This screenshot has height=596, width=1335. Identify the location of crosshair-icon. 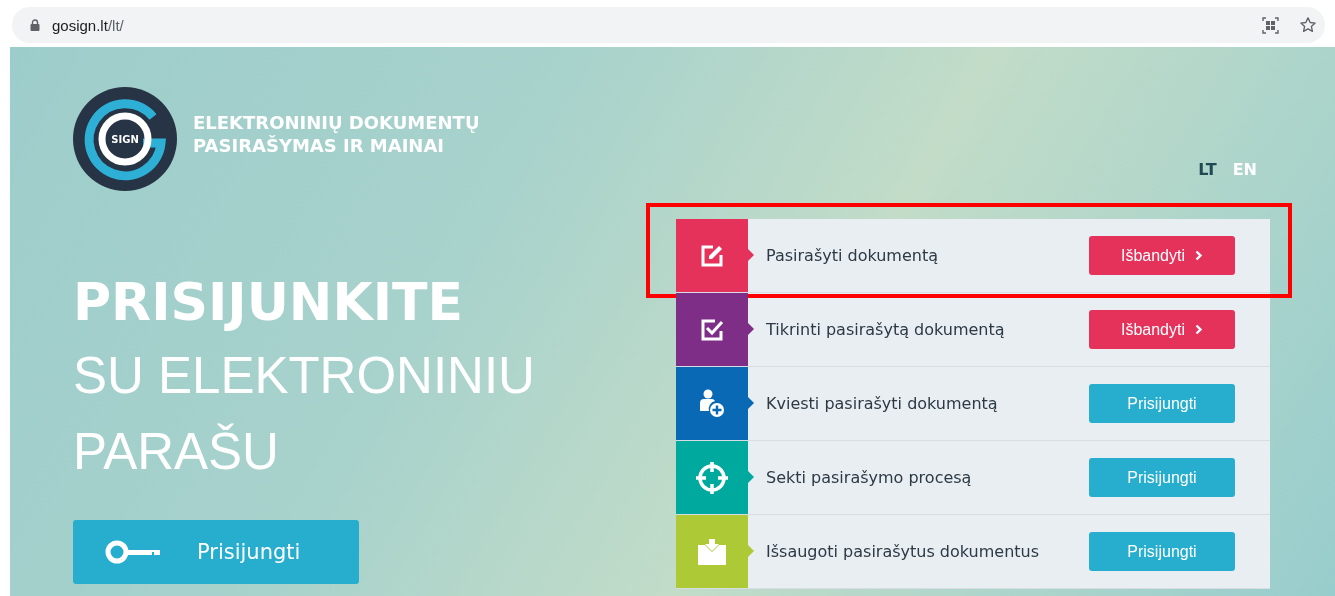
(712, 477).